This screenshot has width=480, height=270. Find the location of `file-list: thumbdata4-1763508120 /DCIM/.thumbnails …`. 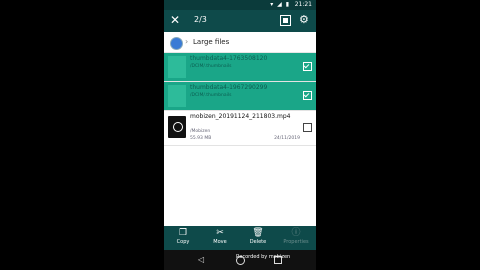

file-list: thumbdata4-1763508120 /DCIM/.thumbnails … is located at coordinates (240, 99).